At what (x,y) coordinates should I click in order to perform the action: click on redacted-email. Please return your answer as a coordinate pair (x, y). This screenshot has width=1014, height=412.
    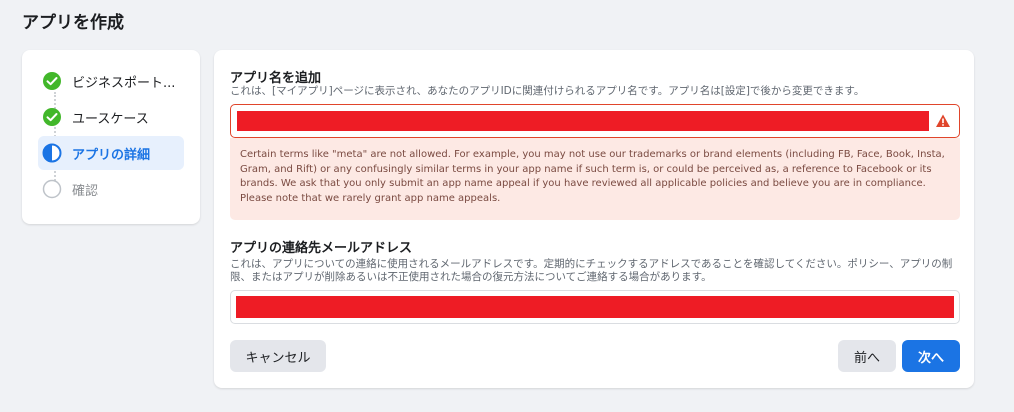
    Looking at the image, I should click on (595, 307).